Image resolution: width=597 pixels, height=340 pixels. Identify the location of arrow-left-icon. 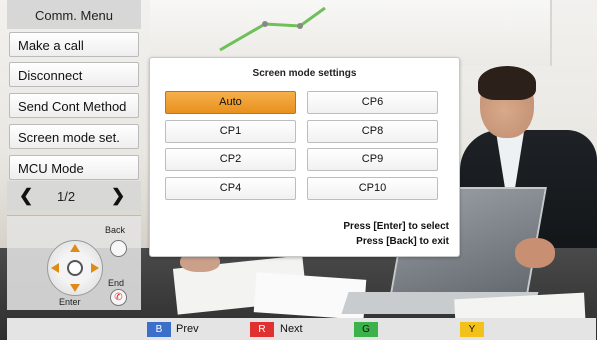
(55, 268).